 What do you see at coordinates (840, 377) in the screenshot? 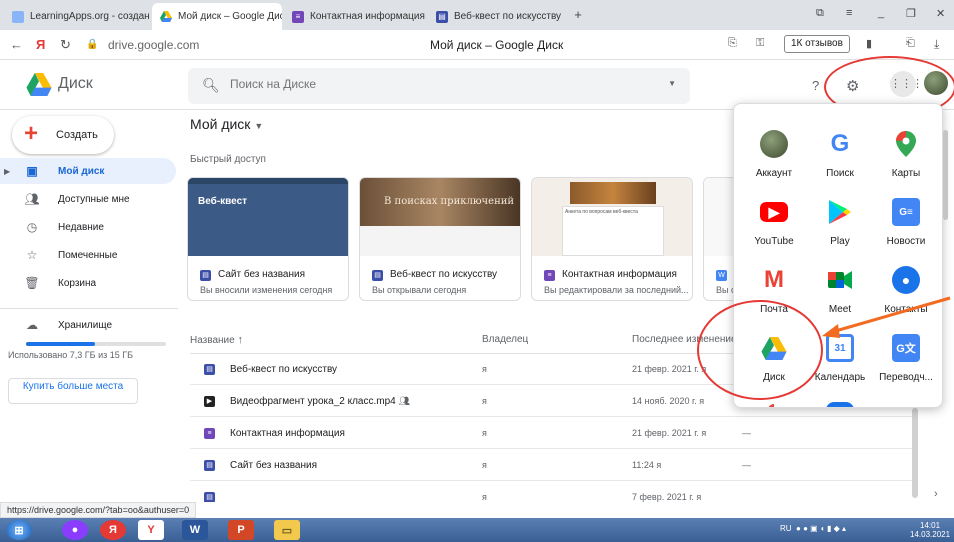
I see `app-label: Календарь` at bounding box center [840, 377].